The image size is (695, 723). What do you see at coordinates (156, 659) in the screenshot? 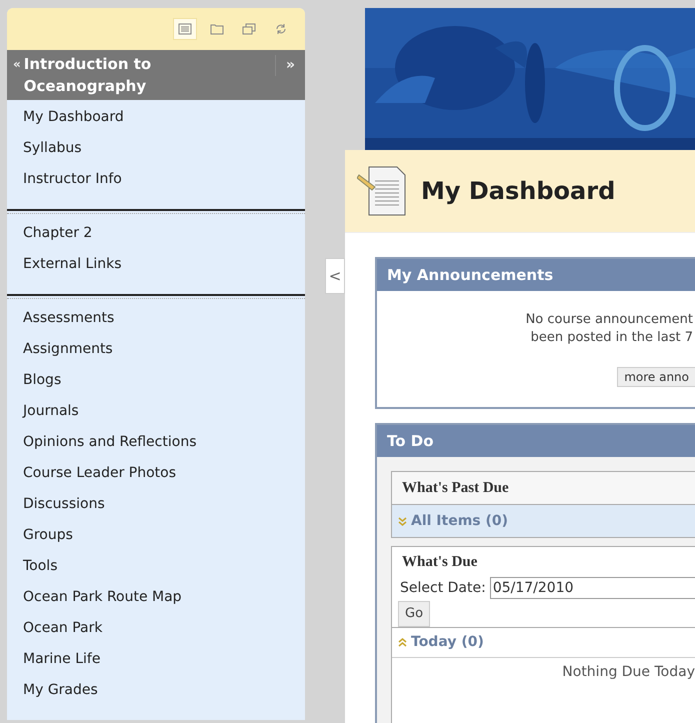
I see `menu-item: Marine Life` at bounding box center [156, 659].